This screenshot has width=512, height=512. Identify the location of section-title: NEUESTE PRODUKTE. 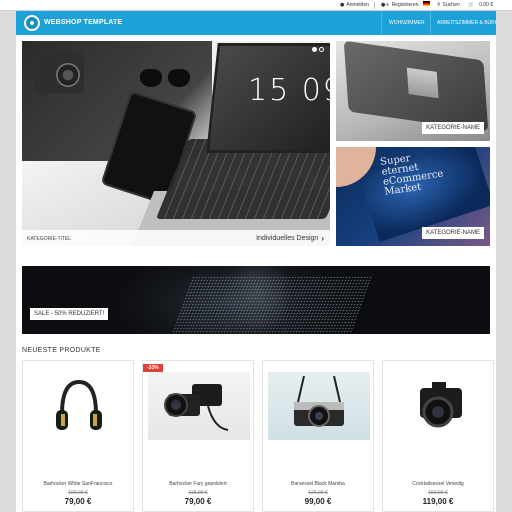
(61, 350).